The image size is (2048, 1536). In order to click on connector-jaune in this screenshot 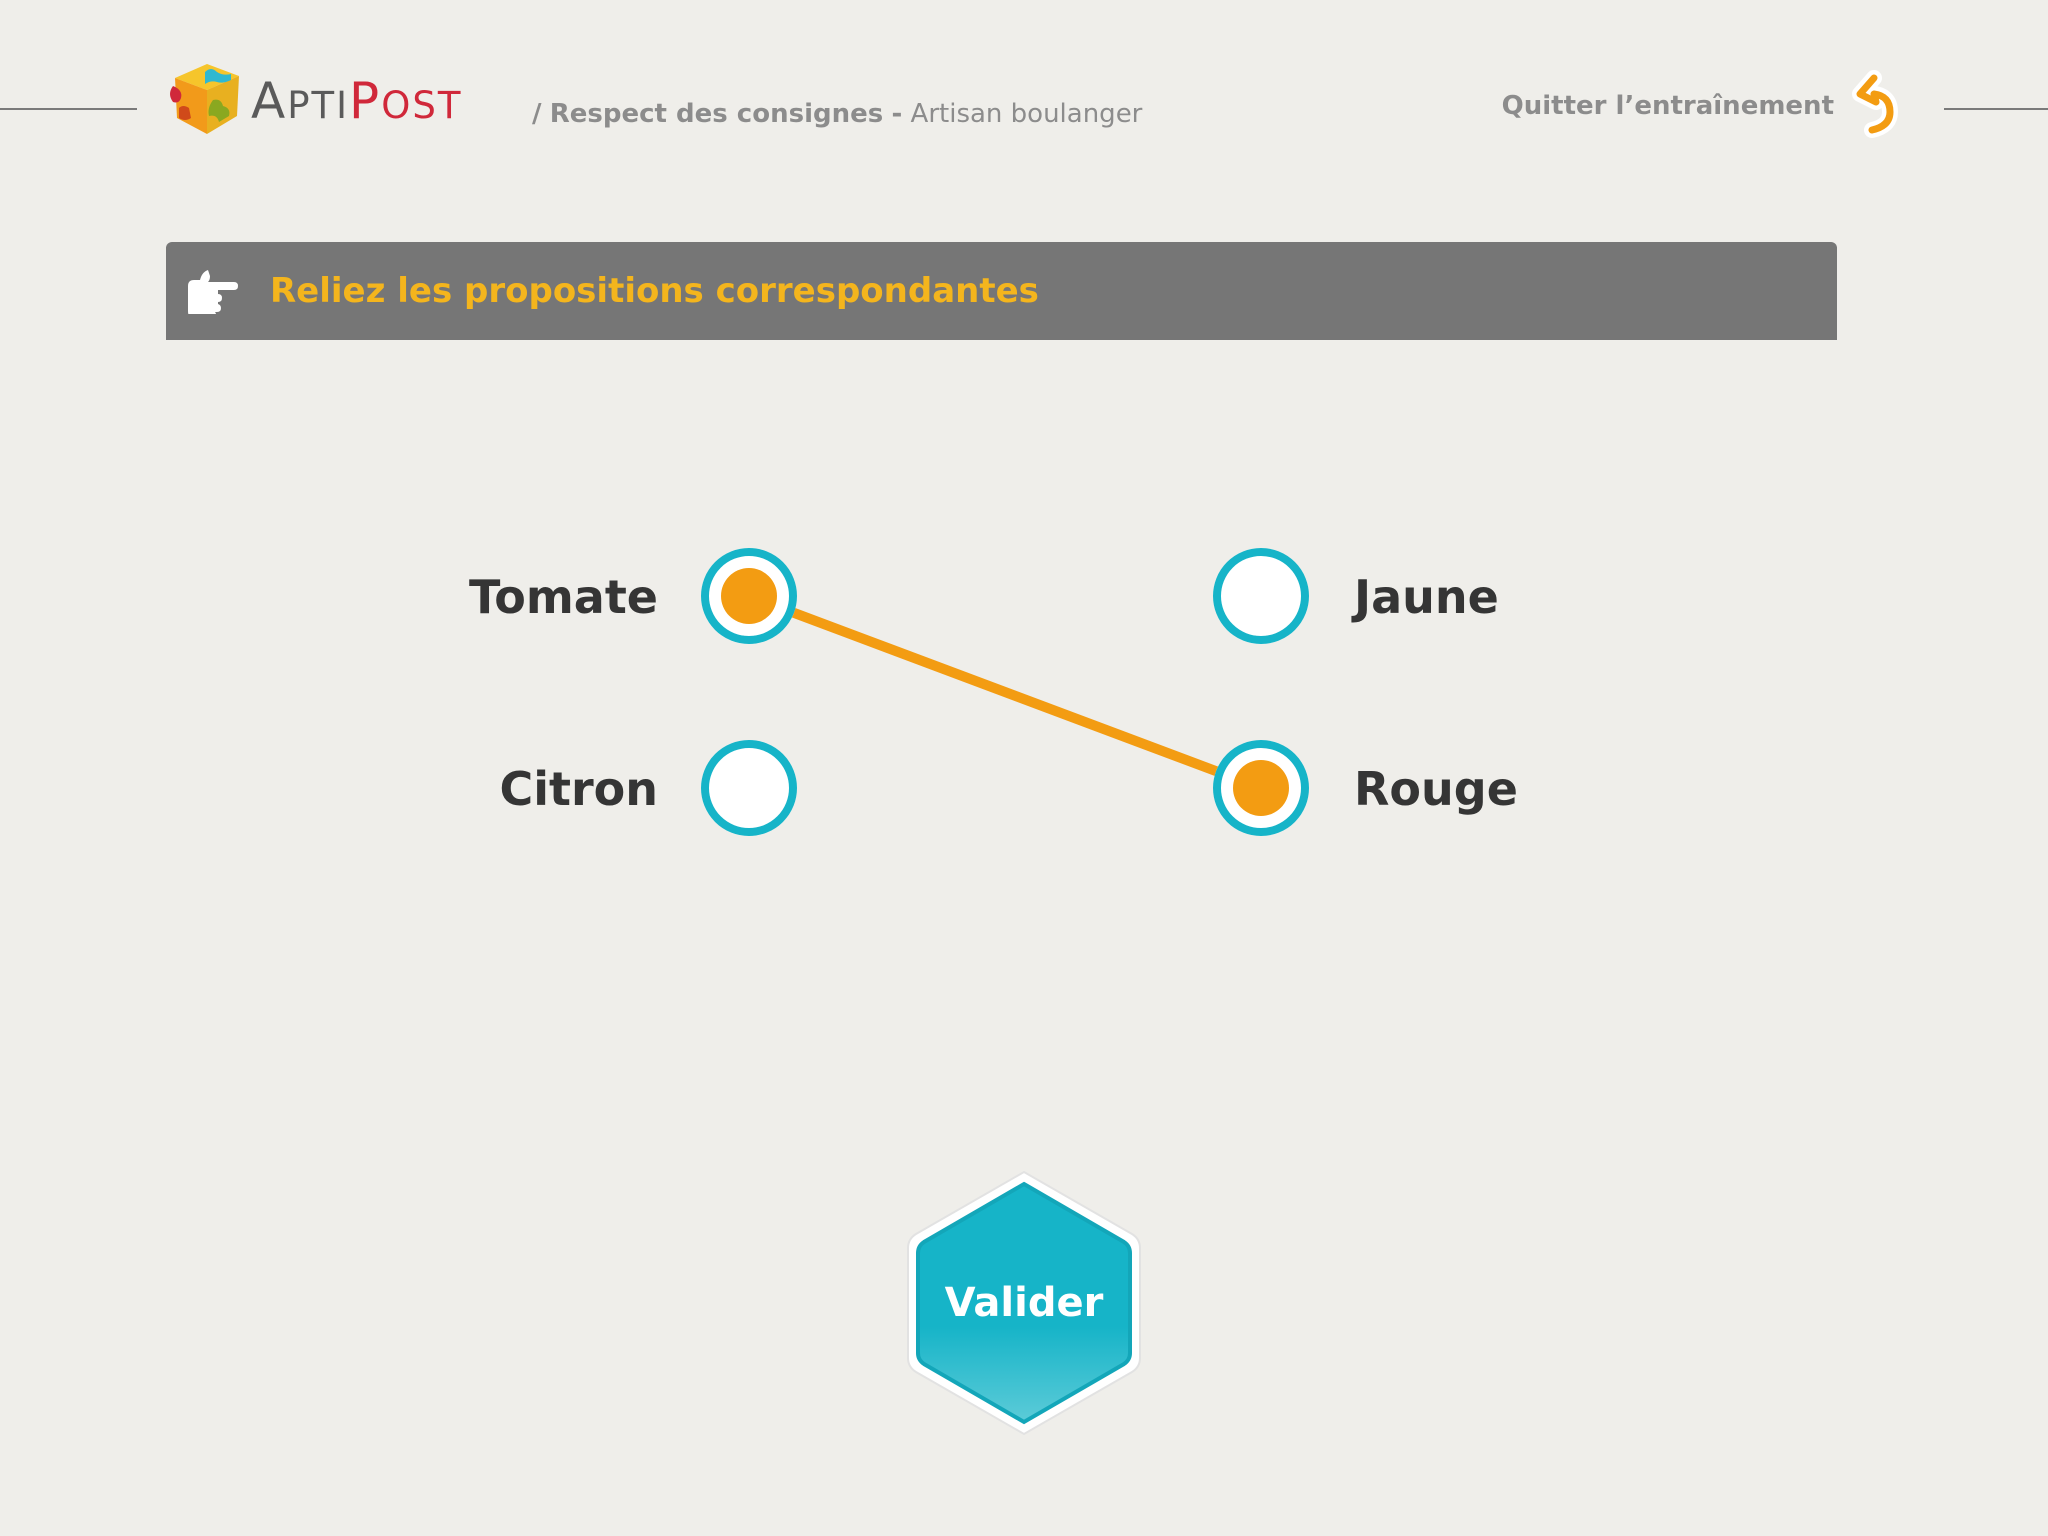, I will do `click(1261, 596)`.